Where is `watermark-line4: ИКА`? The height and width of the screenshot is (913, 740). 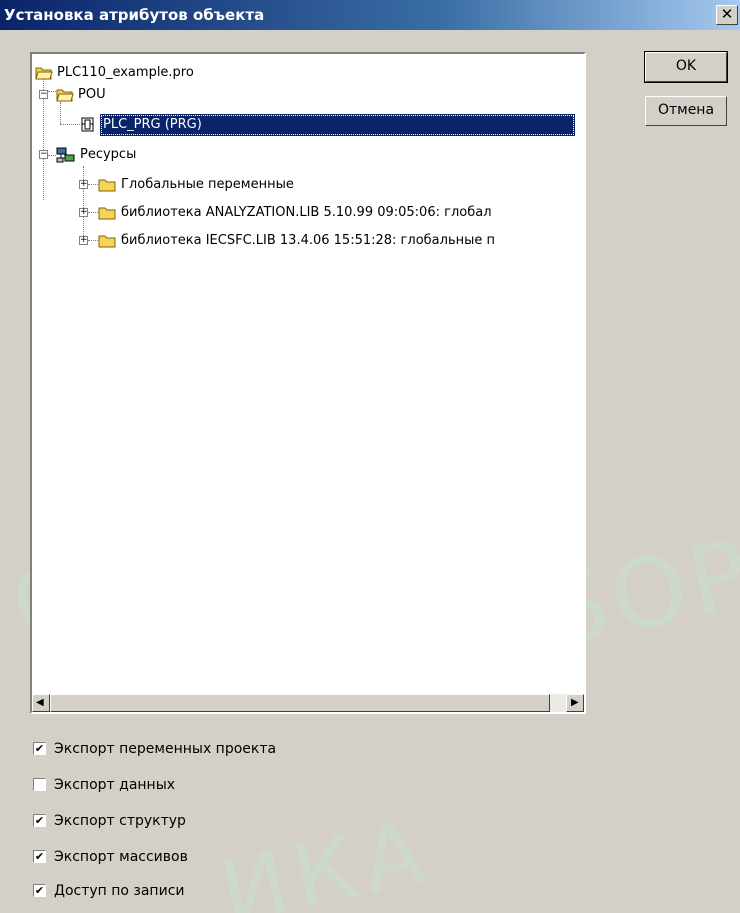
watermark-line4: ИКА is located at coordinates (326, 856).